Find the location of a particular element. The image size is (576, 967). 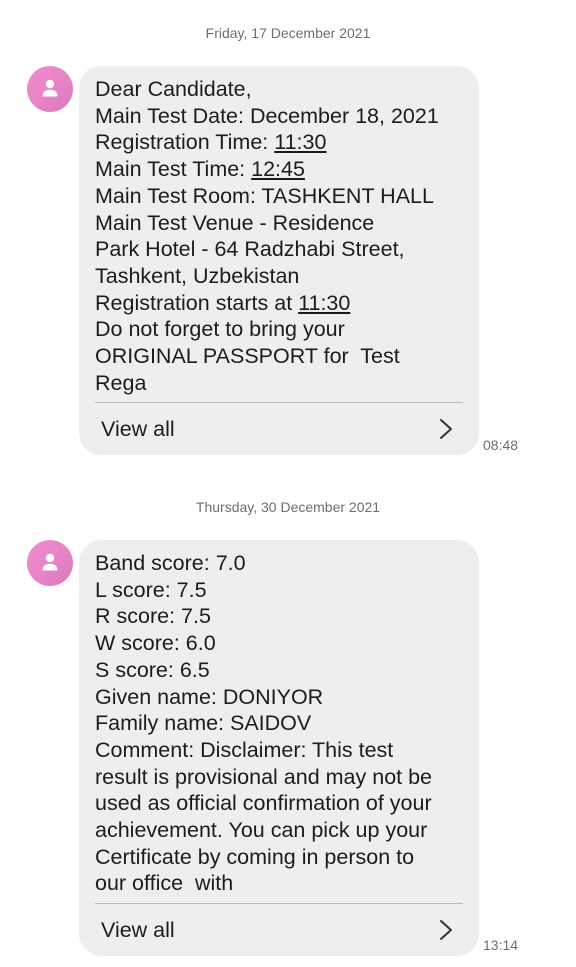

message-line: L score: 7.5 is located at coordinates (279, 590).